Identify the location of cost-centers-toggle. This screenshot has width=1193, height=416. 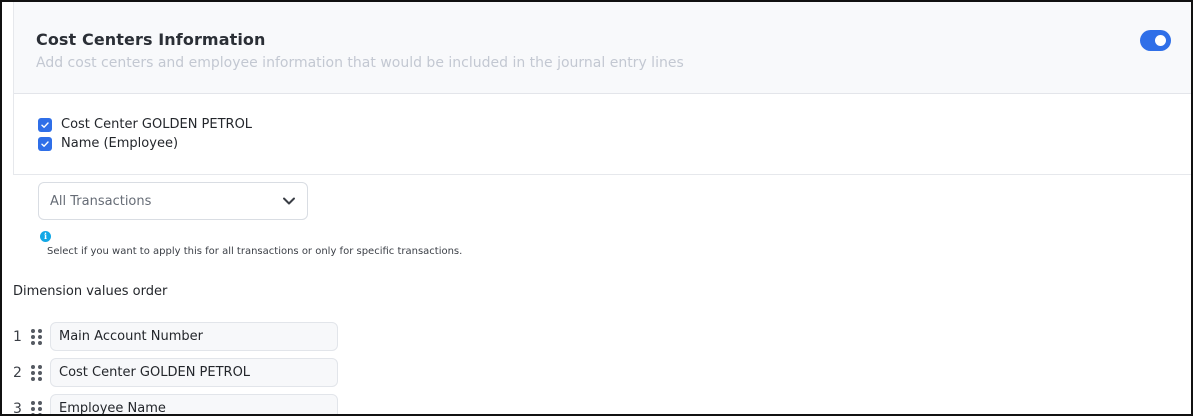
(1155, 40).